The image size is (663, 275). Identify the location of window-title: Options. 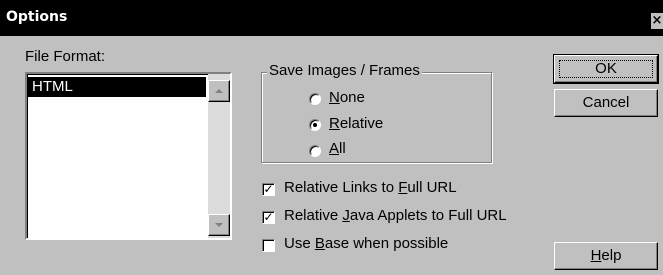
(37, 17).